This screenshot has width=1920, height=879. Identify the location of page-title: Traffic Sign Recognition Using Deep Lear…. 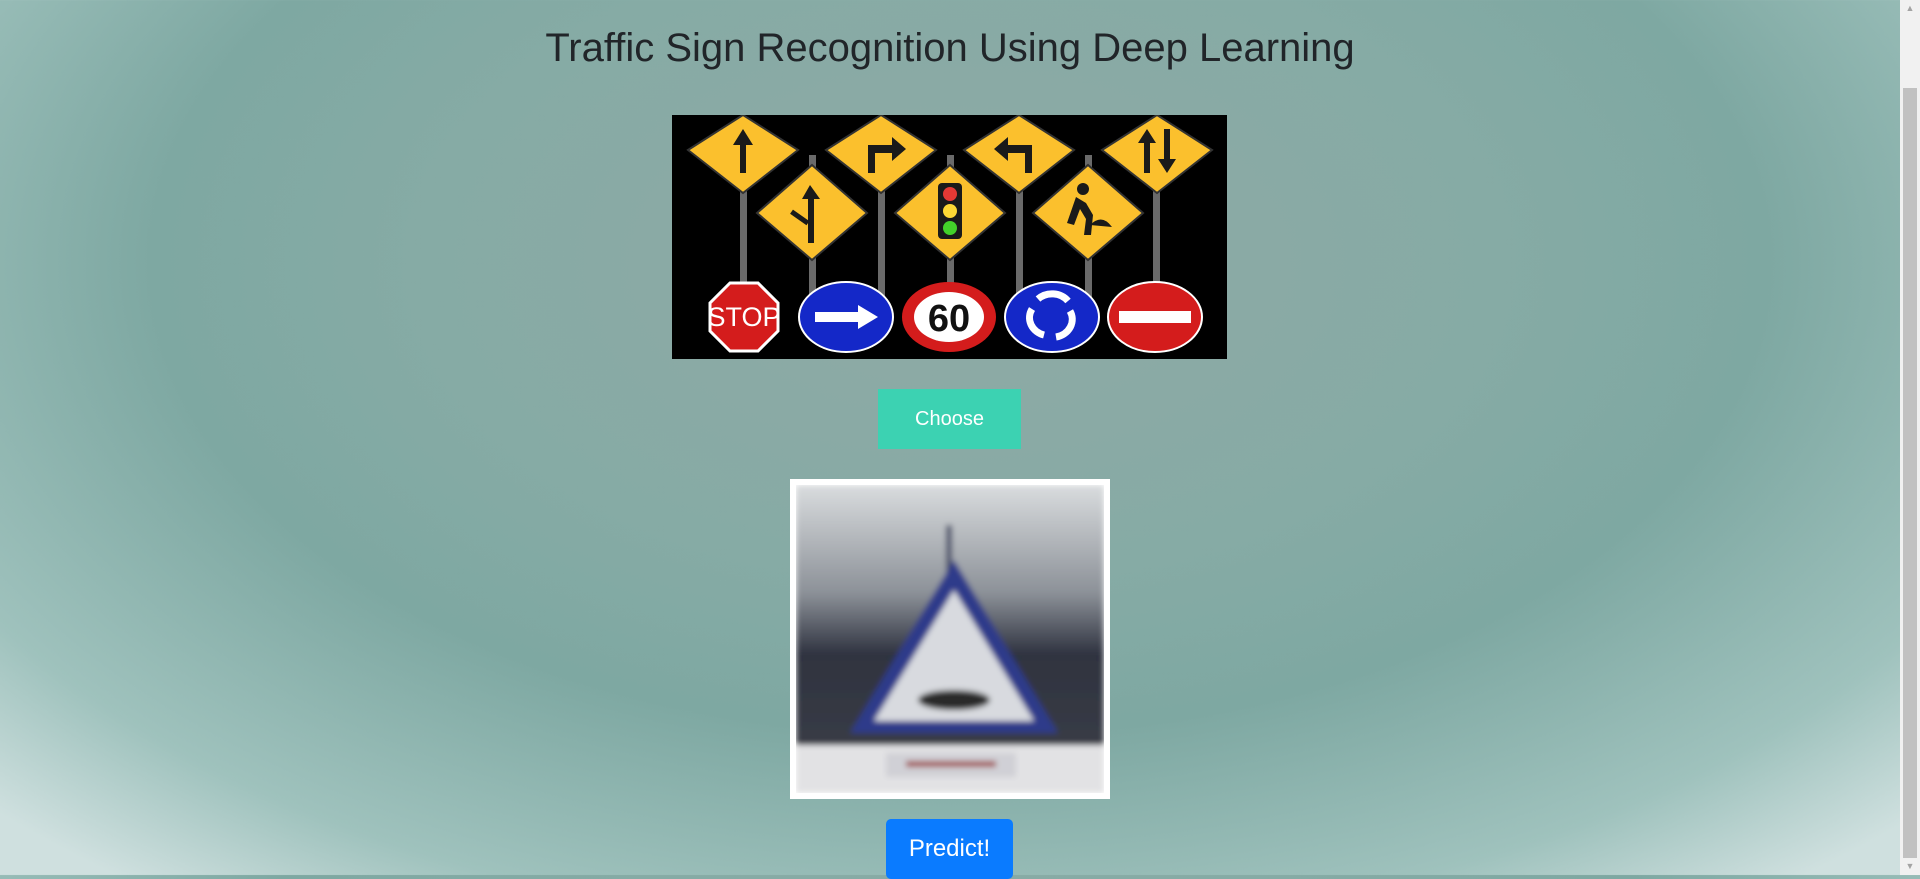
(950, 48).